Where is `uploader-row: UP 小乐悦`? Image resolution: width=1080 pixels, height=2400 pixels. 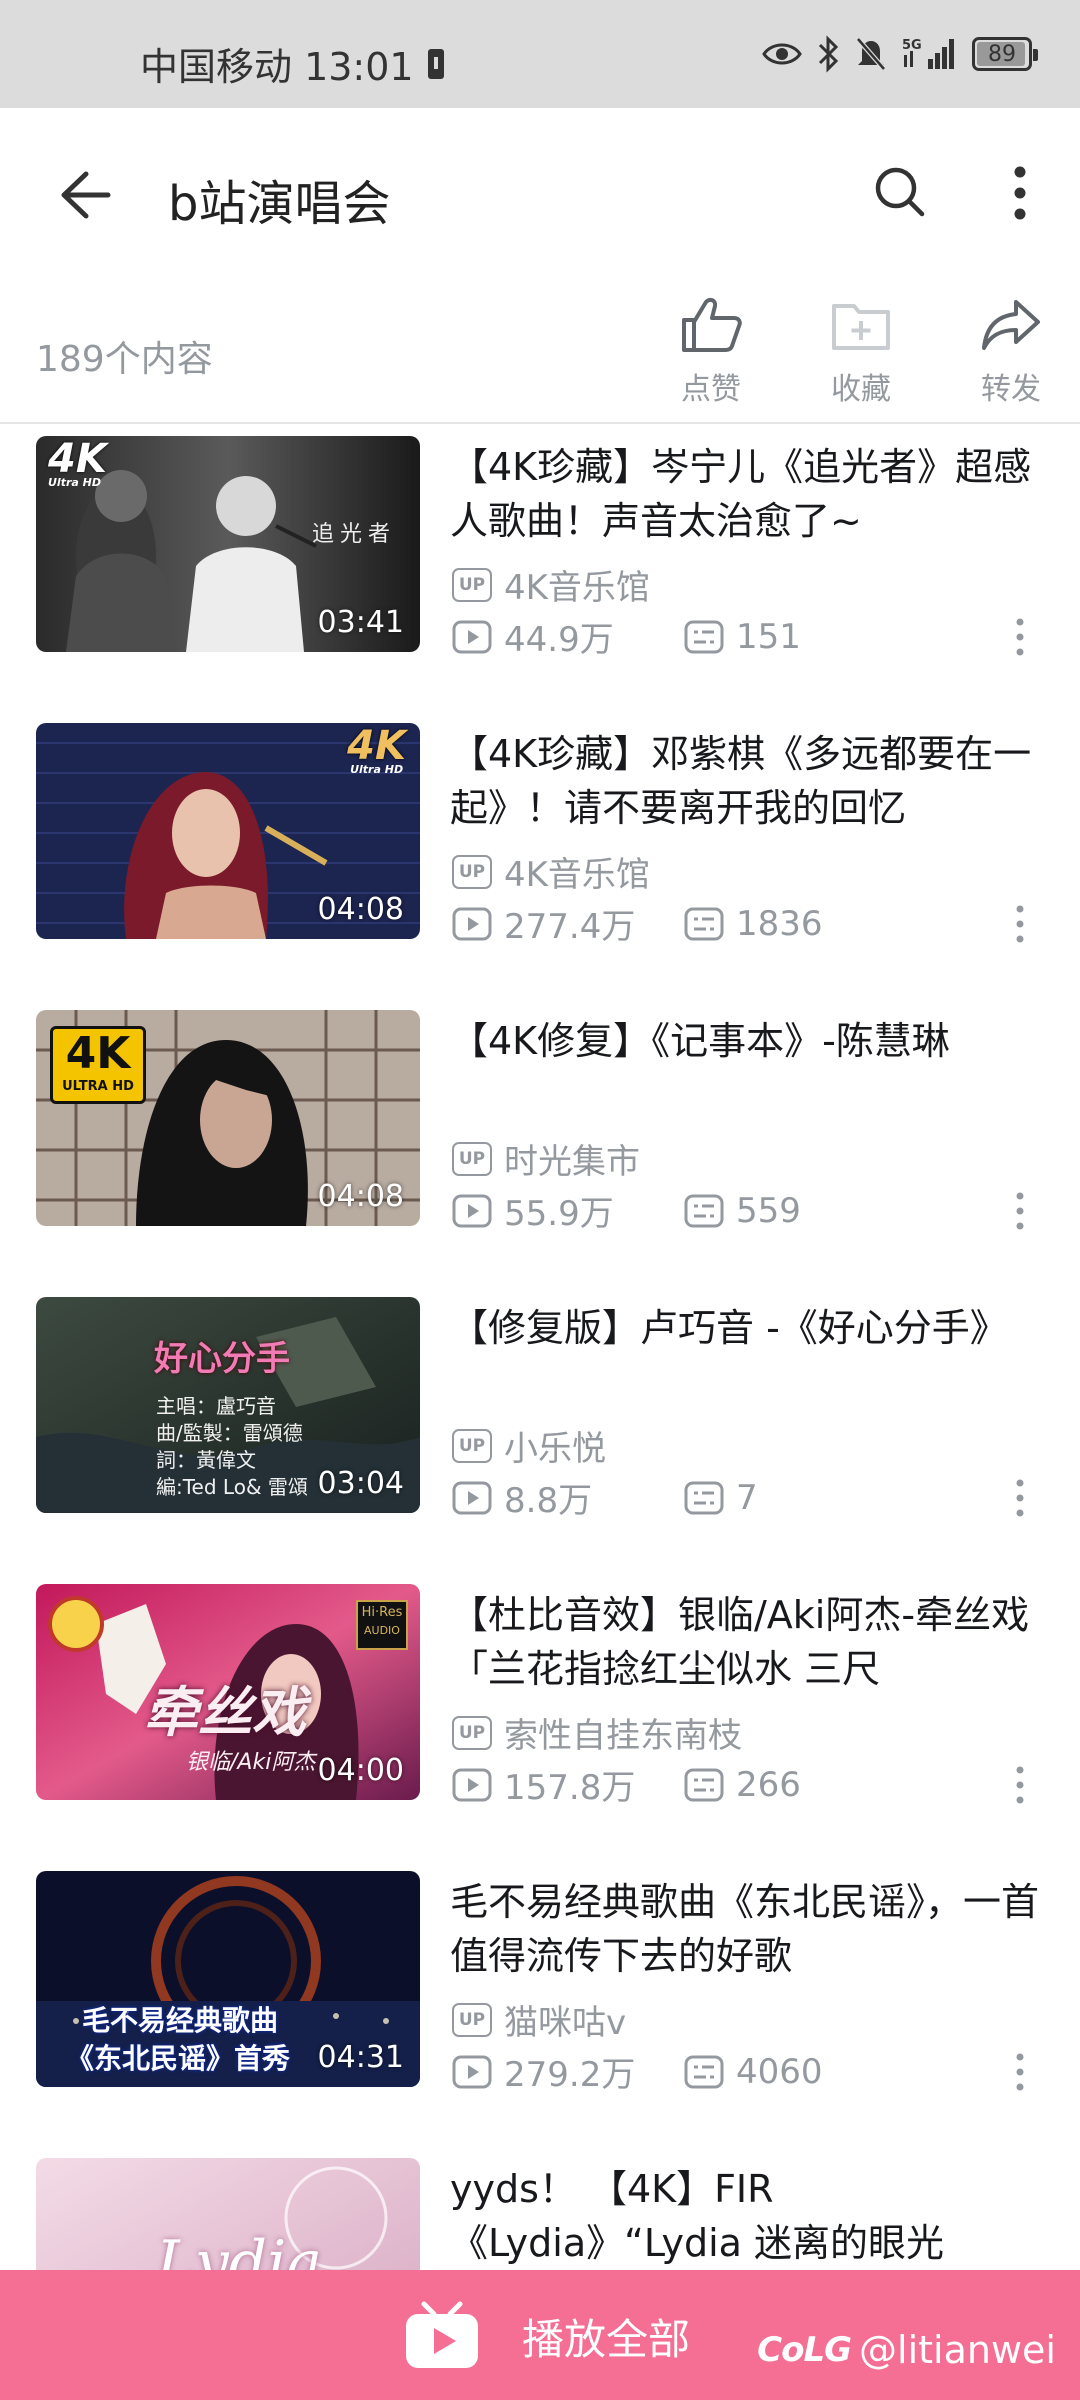
uploader-row: UP 小乐悦 is located at coordinates (529, 1445).